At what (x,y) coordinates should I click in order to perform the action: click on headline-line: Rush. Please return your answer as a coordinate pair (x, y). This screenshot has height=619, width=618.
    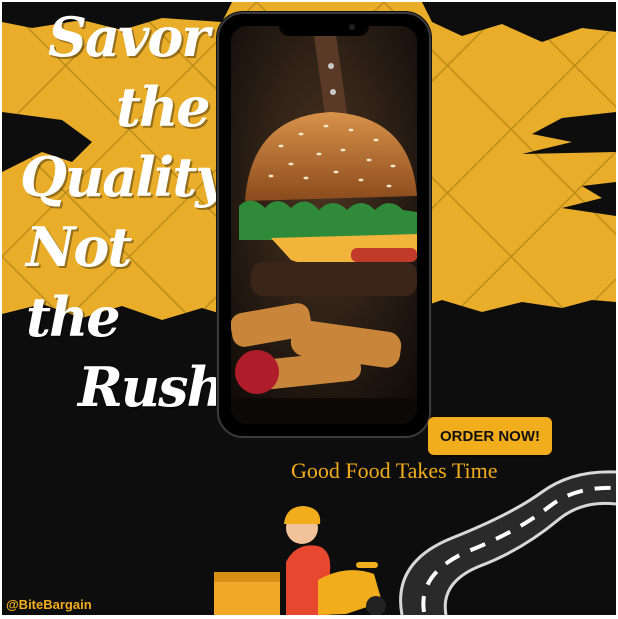
    Looking at the image, I should click on (152, 387).